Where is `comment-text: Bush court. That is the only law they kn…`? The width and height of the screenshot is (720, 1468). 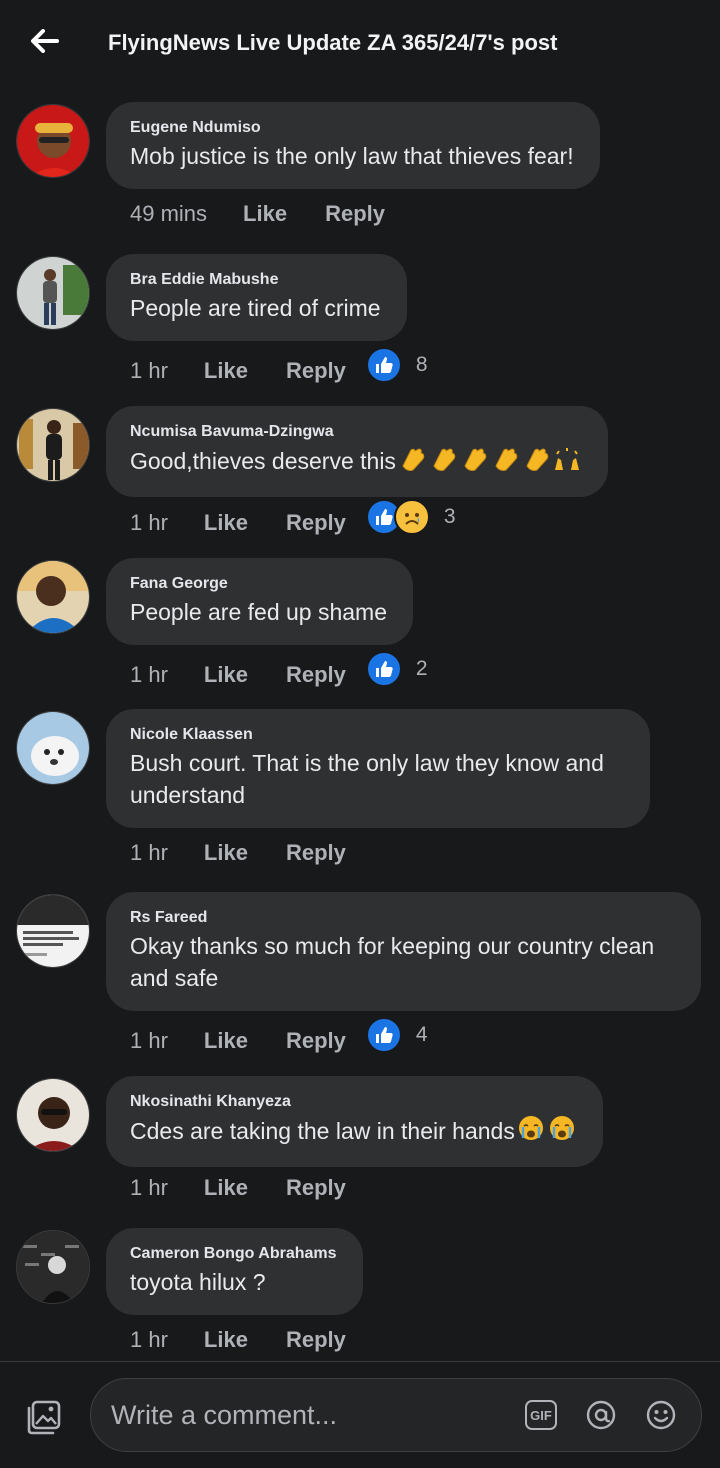
comment-text: Bush court. That is the only law they kn… is located at coordinates (370, 779).